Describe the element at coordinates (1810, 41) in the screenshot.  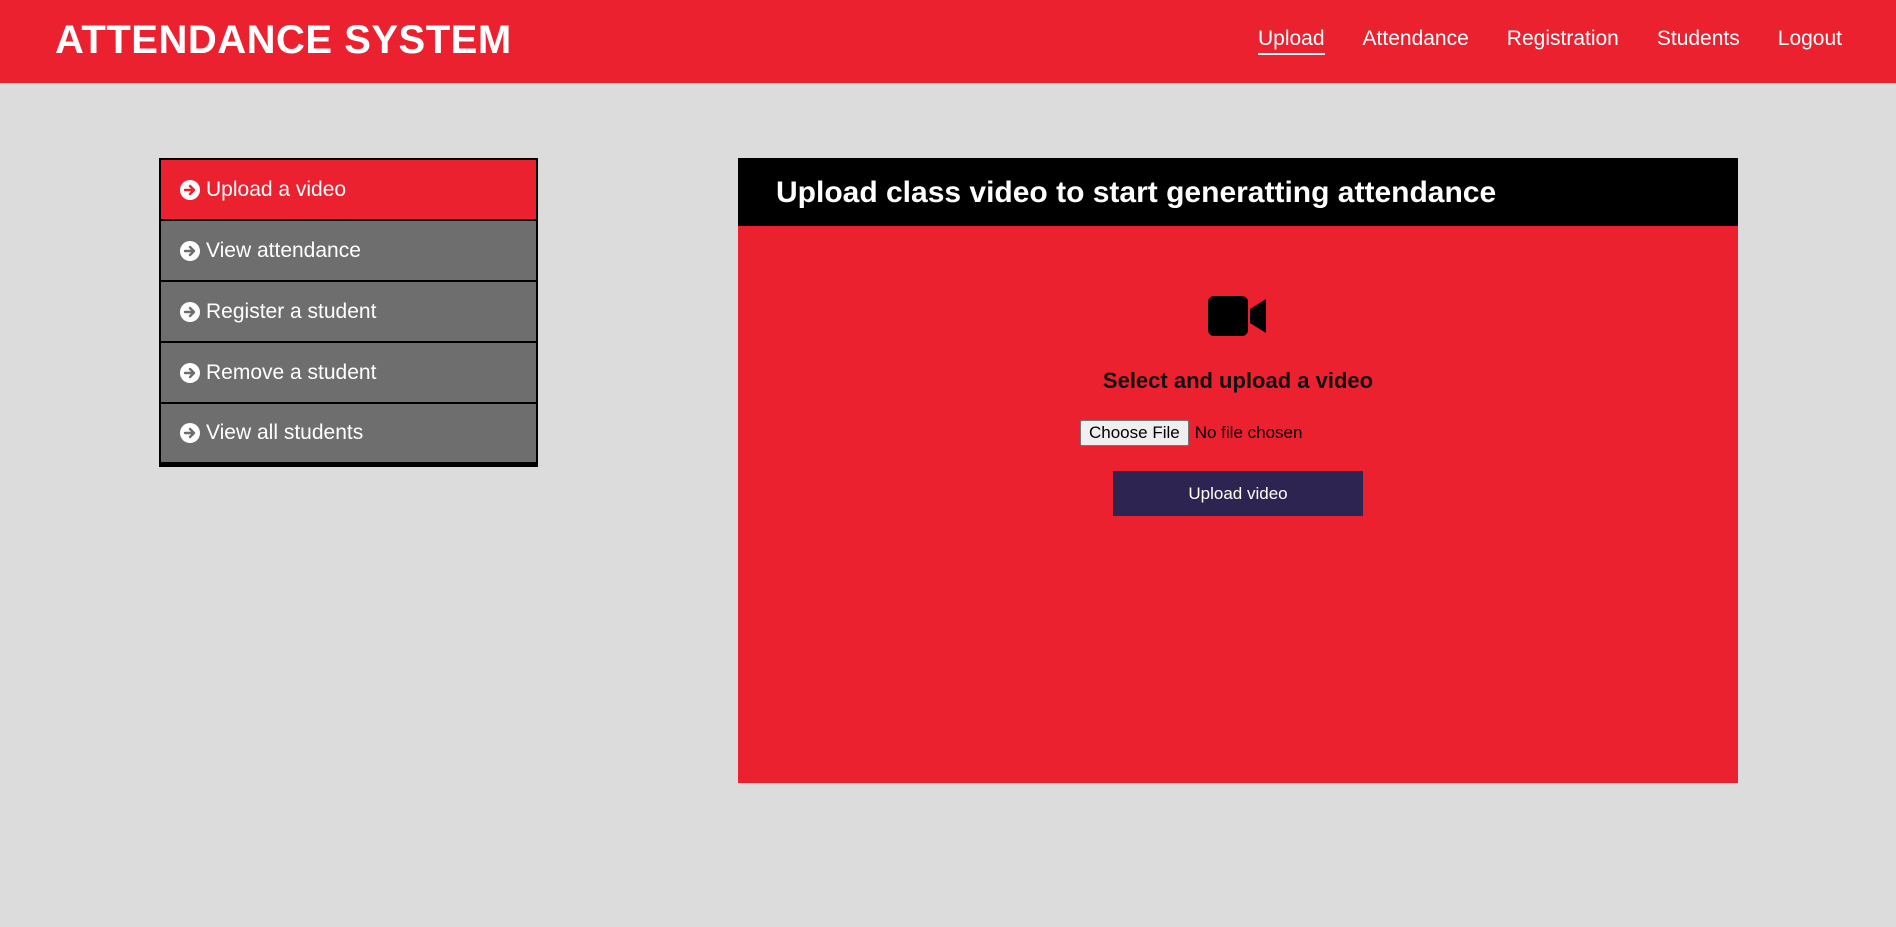
I see `nav-logout: Logout` at that location.